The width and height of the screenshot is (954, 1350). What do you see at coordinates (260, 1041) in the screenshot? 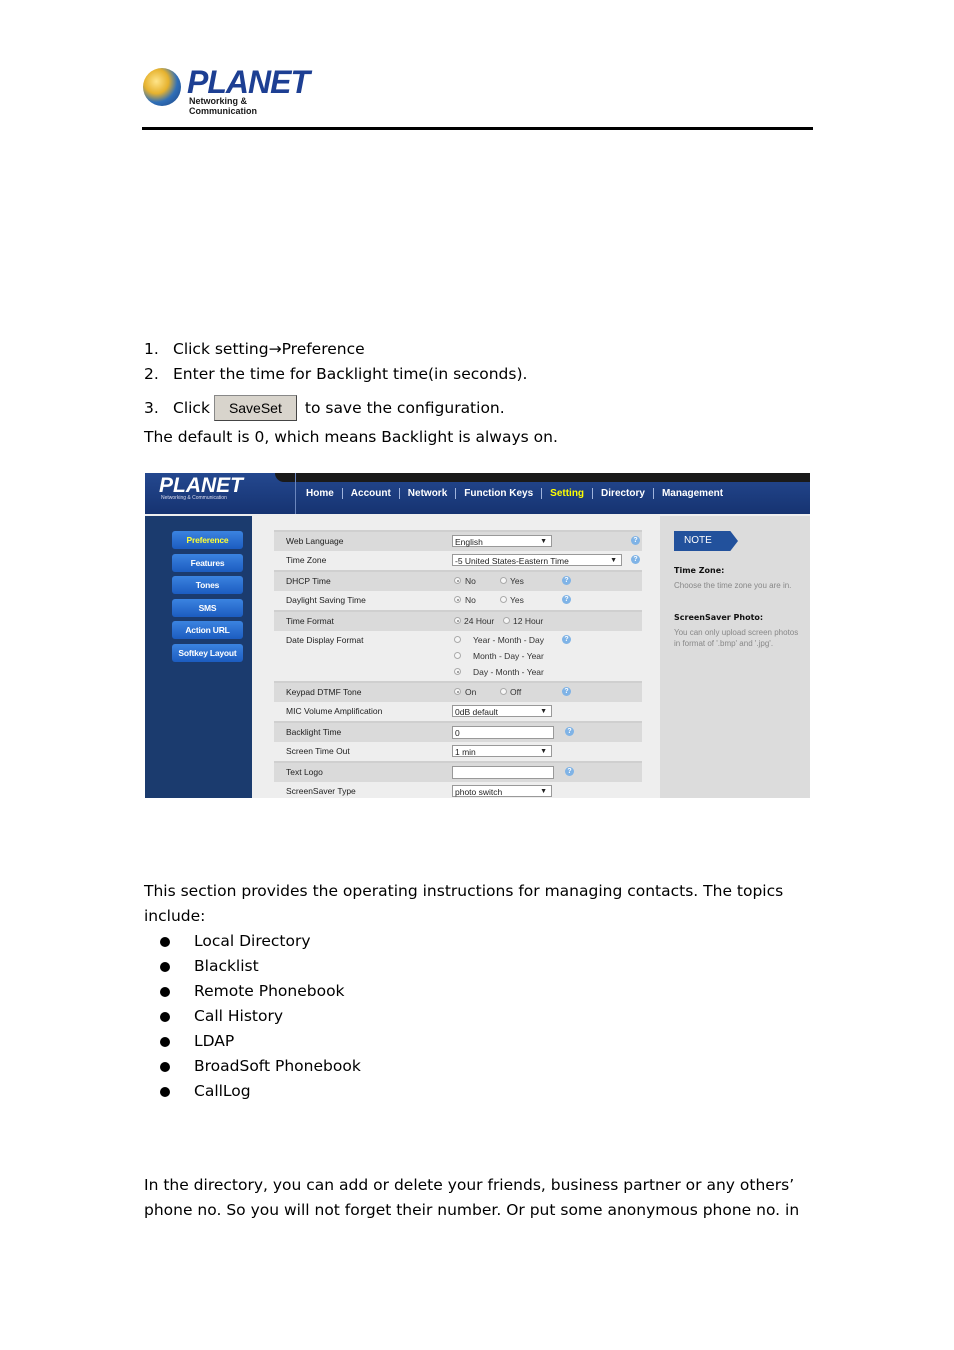
I see `list-item: LDAP` at bounding box center [260, 1041].